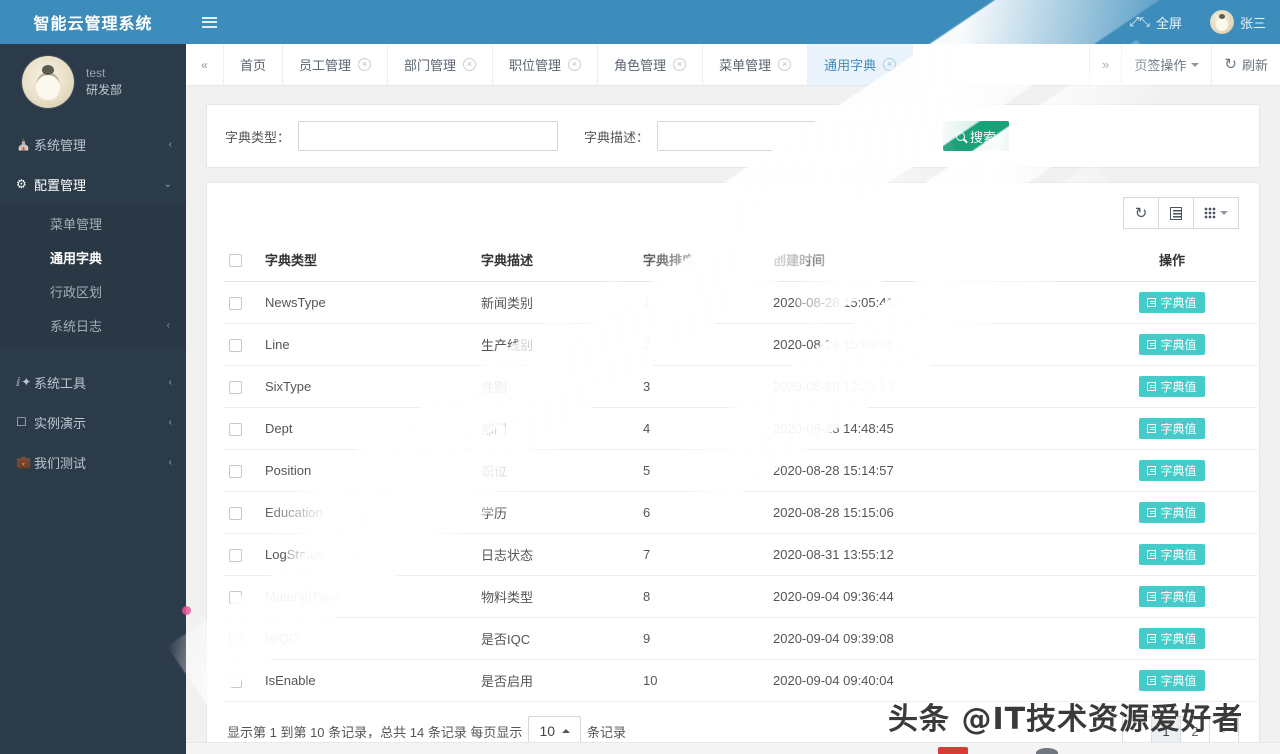 The image size is (1280, 754). I want to click on cell-dict-desc: 职位, so click(556, 470).